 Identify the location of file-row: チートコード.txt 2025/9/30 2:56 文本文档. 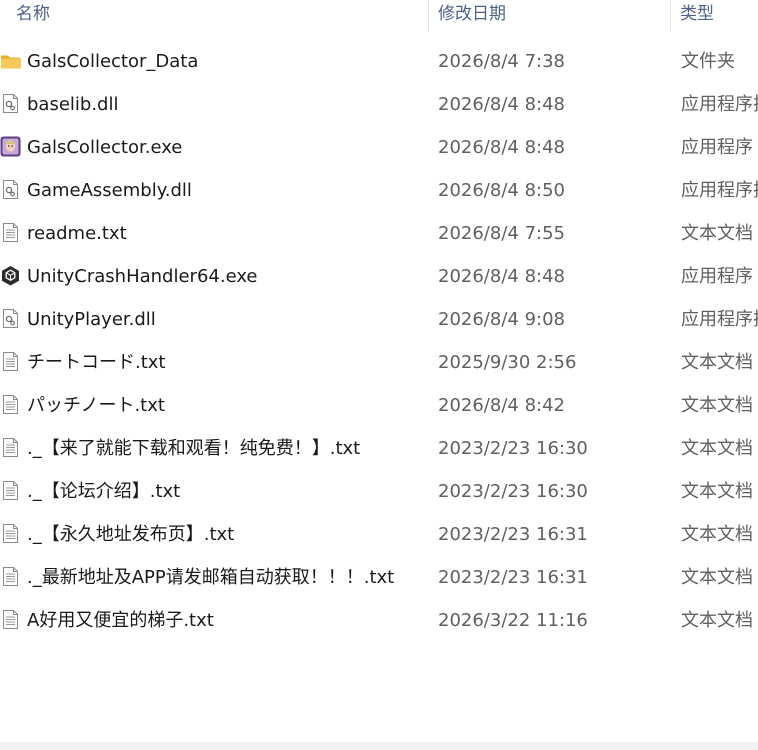
(379, 362).